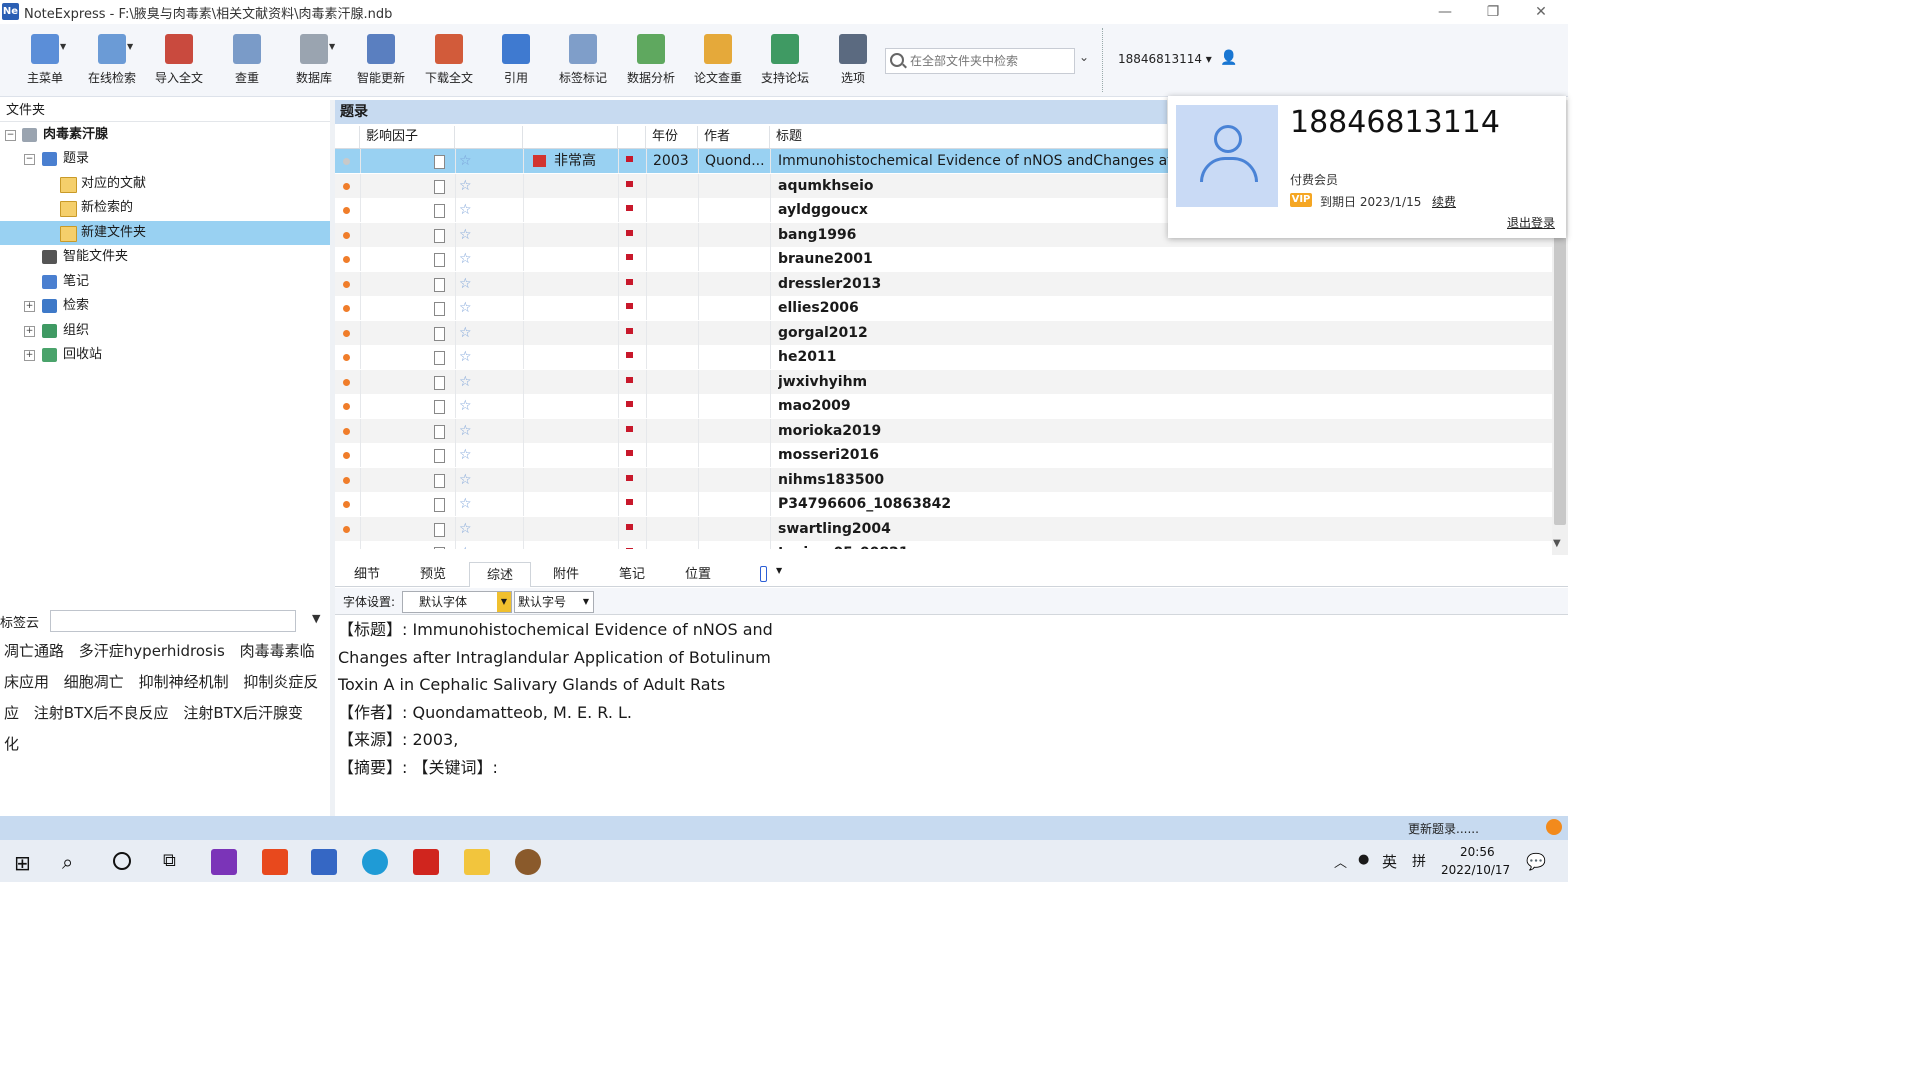 This screenshot has height=1080, width=1920. Describe the element at coordinates (324, 862) in the screenshot. I see `noteexpress-icon` at that location.